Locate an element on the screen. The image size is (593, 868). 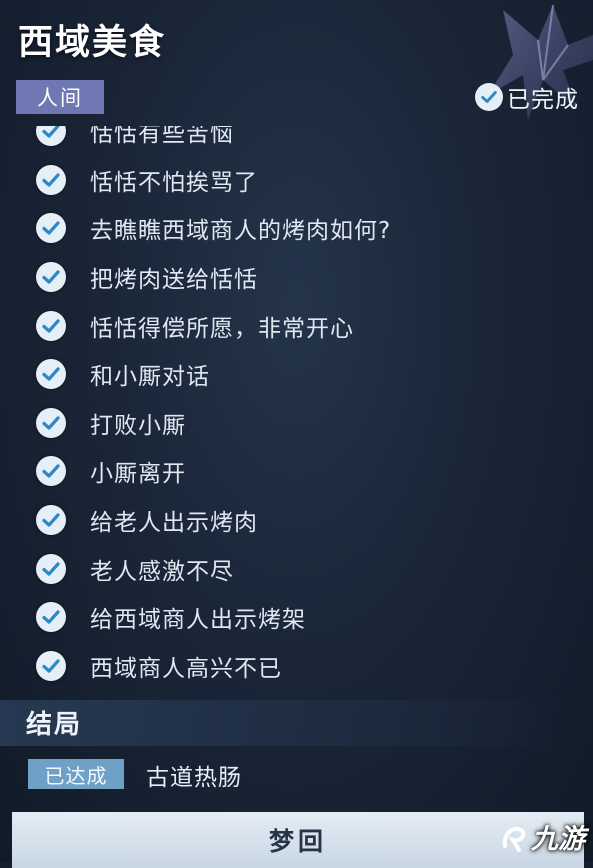
status-label: 已完成 is located at coordinates (543, 100).